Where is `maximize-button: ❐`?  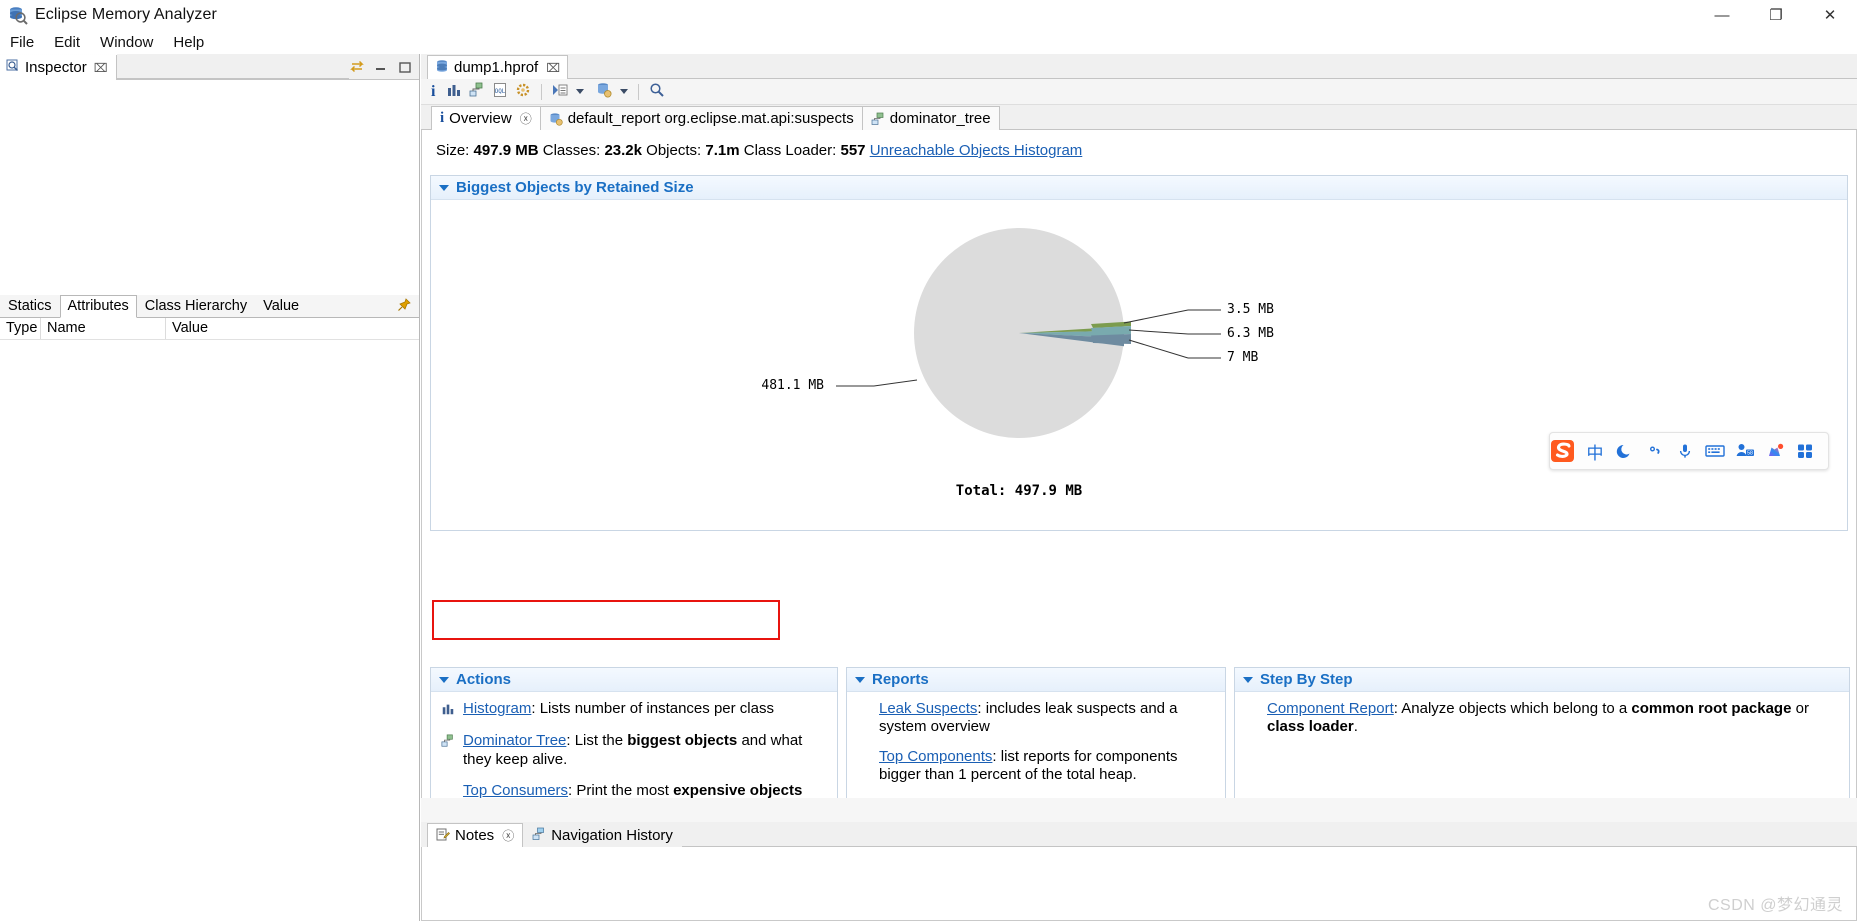 maximize-button: ❐ is located at coordinates (1776, 15).